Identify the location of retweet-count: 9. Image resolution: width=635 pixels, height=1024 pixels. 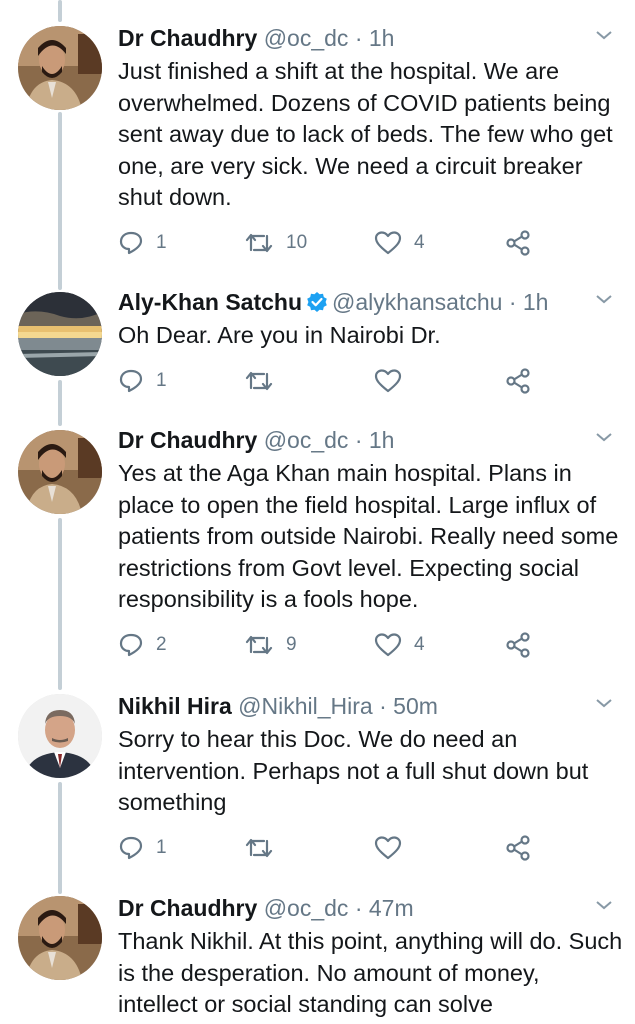
(291, 644).